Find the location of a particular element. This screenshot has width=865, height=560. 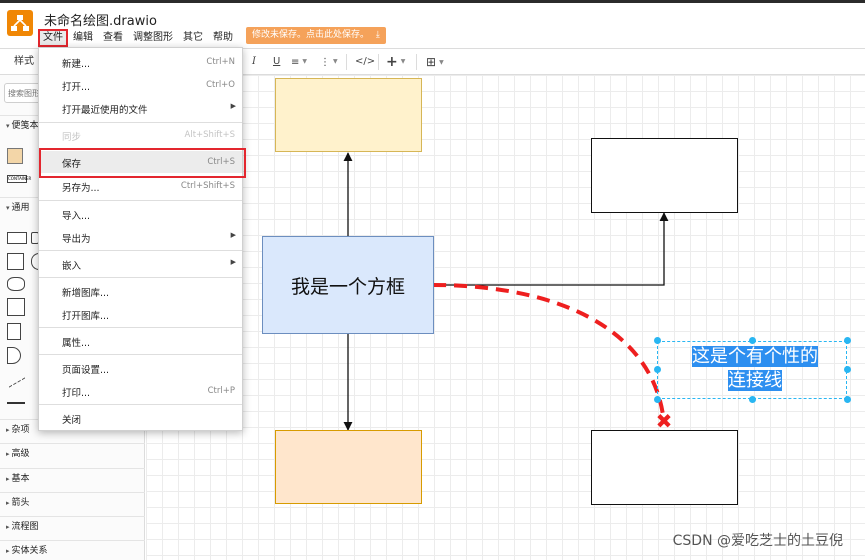

section-label: 便笺本 is located at coordinates (25, 126).